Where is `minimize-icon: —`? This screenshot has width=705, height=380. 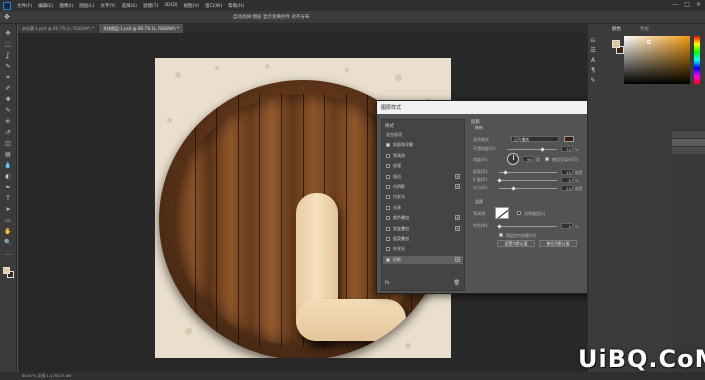
minimize-icon: — is located at coordinates (675, 4).